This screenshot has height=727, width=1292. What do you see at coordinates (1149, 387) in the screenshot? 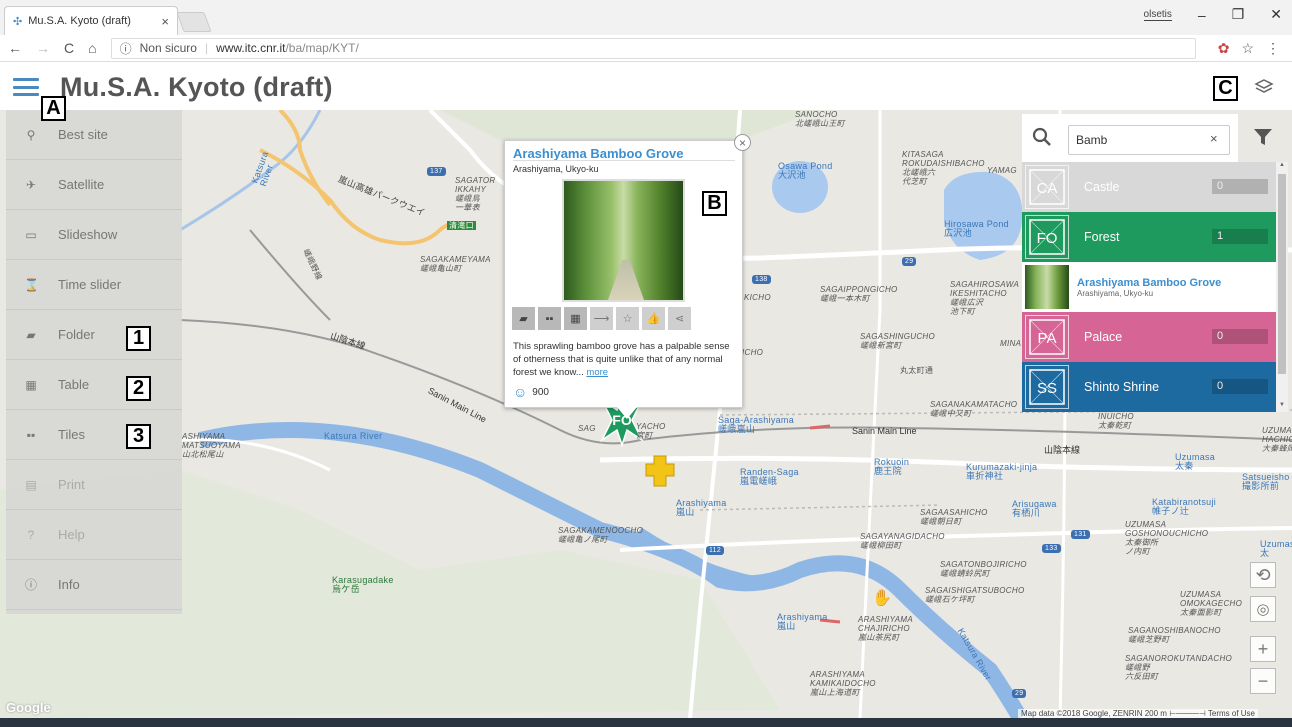
I see `category-shinto-shrine: SS Shinto Shrine 0` at bounding box center [1149, 387].